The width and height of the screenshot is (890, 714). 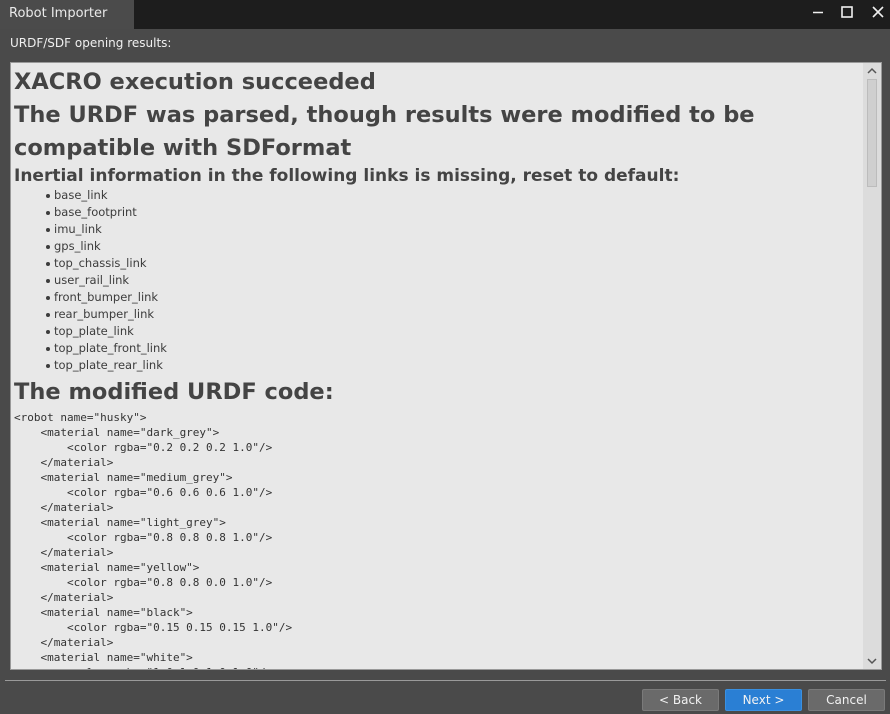 What do you see at coordinates (455, 280) in the screenshot?
I see `list-item: user_rail_link` at bounding box center [455, 280].